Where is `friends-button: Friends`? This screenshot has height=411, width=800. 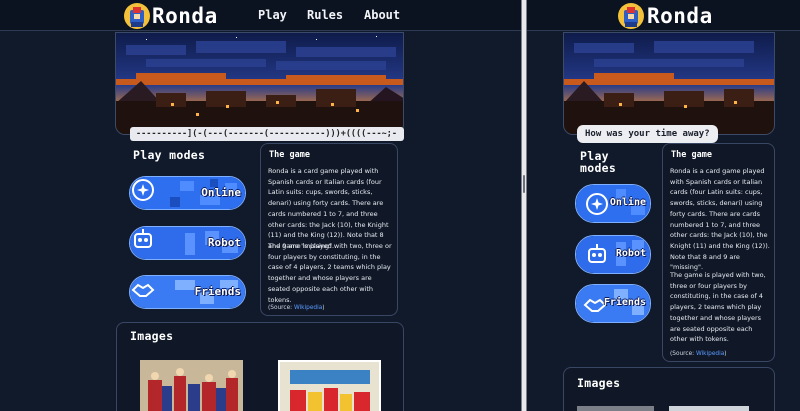 friends-button: Friends is located at coordinates (187, 292).